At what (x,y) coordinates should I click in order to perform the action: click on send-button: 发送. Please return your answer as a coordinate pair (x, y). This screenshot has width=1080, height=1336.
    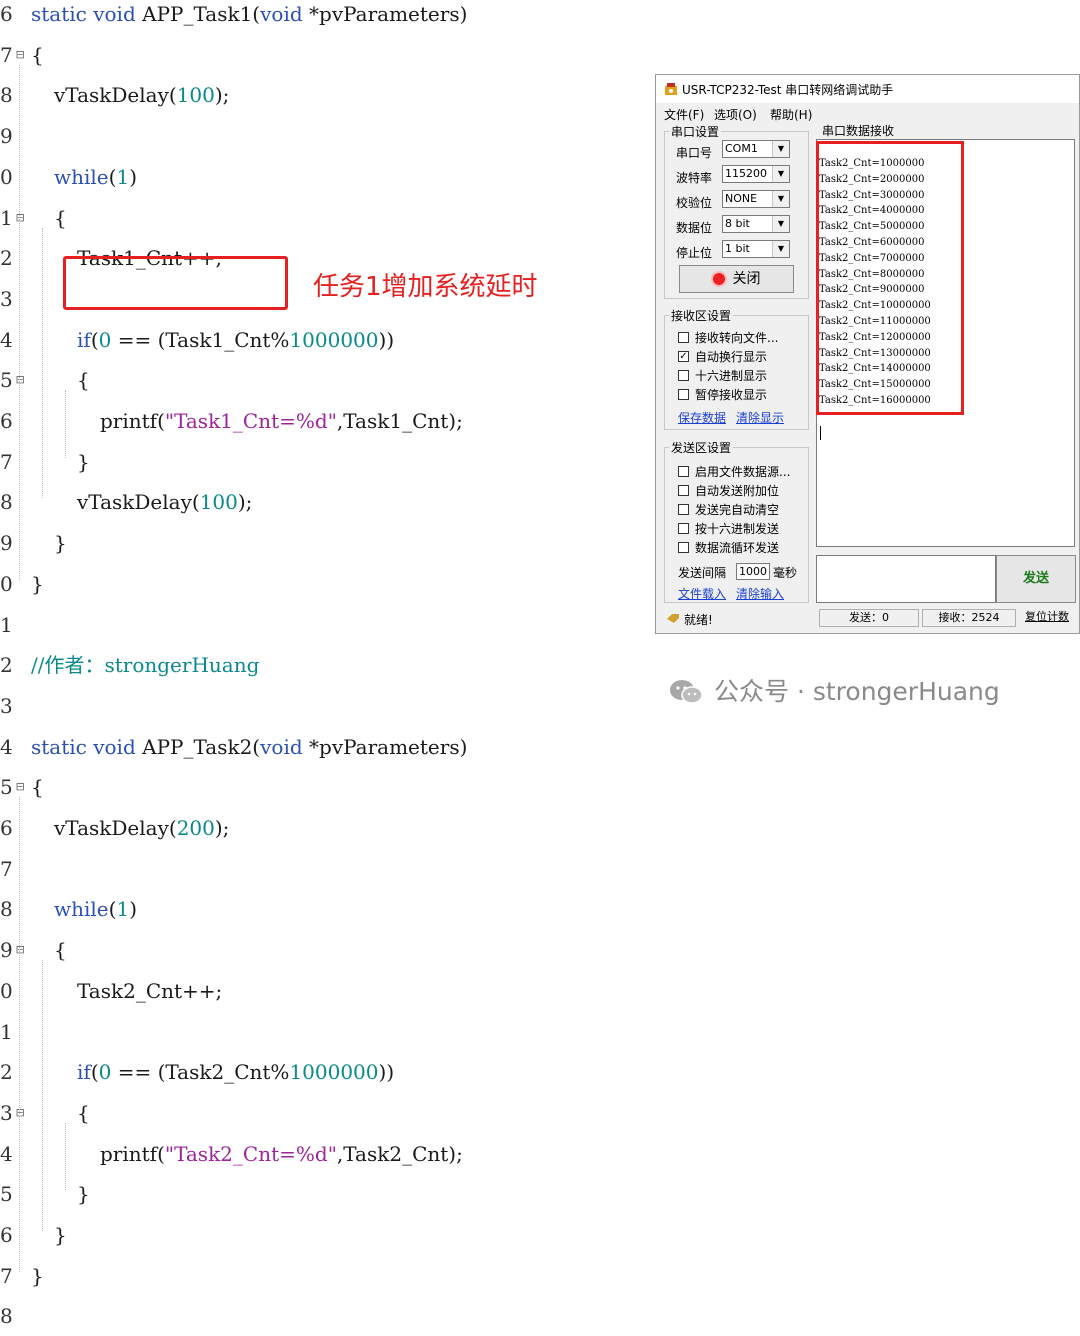
    Looking at the image, I should click on (1036, 579).